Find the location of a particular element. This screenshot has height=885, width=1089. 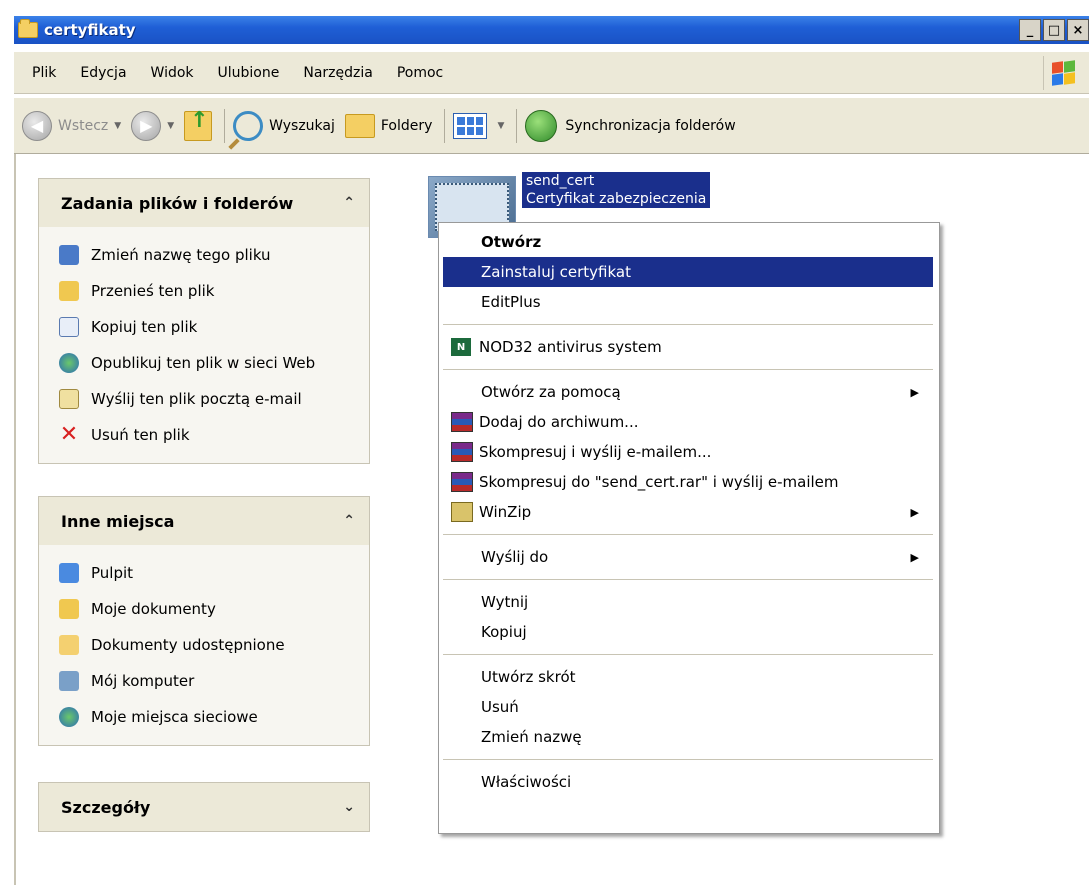

menu-item-install-certificate: Zainstaluj certyfikat is located at coordinates (688, 272).